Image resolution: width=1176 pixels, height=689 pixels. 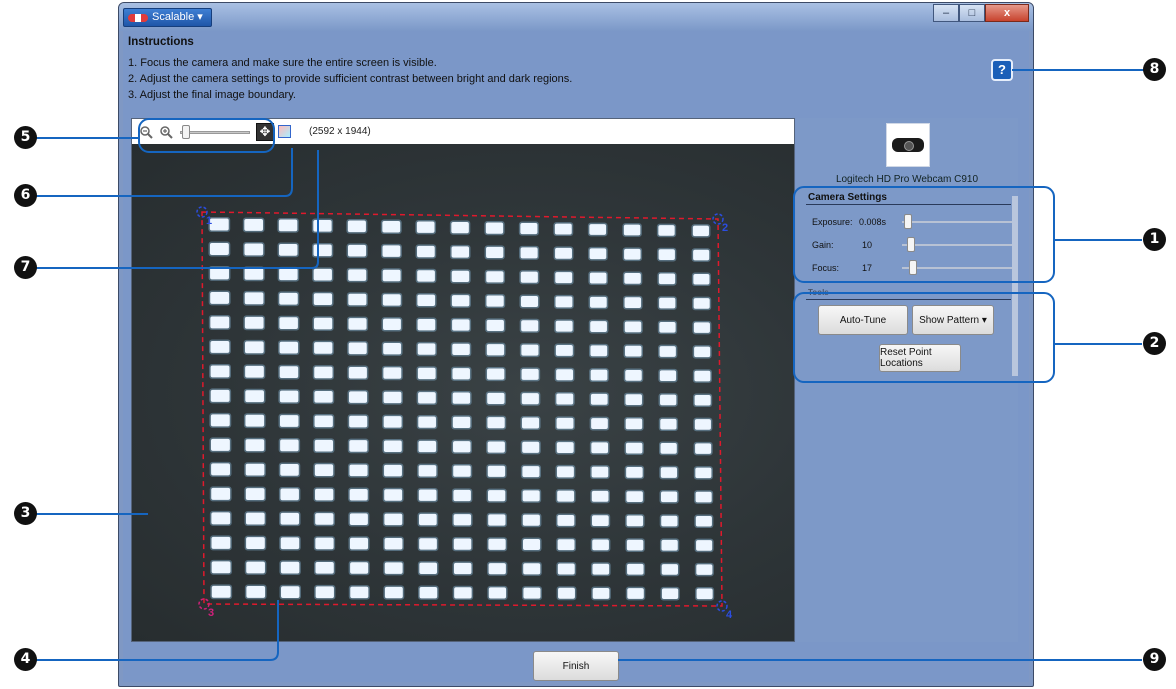 What do you see at coordinates (1154, 69) in the screenshot?
I see `callout-badge: 8` at bounding box center [1154, 69].